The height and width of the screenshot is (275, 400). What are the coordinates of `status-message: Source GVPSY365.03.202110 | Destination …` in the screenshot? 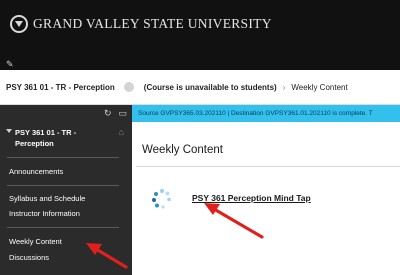 It's located at (266, 113).